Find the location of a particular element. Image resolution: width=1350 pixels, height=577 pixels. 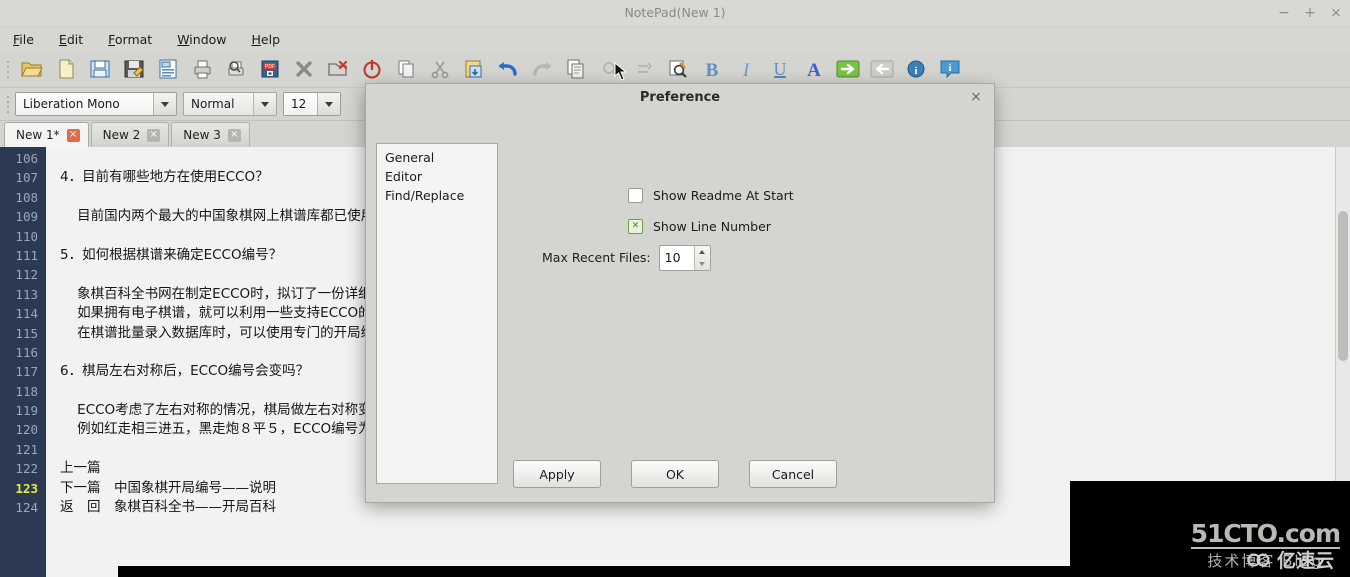

print-icon is located at coordinates (202, 69).